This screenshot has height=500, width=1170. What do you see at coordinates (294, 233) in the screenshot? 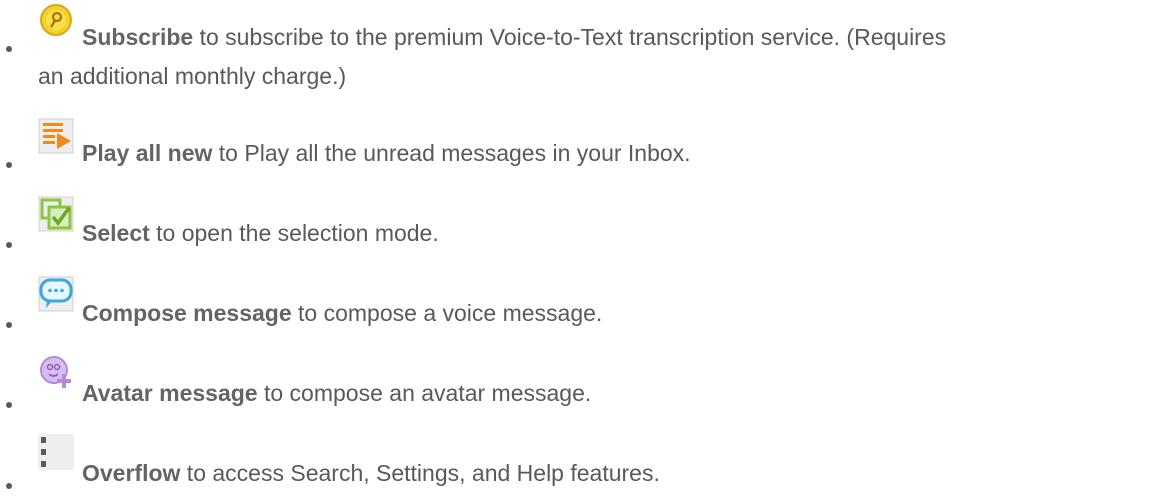
I see `item-description: to open the selection mode.` at bounding box center [294, 233].